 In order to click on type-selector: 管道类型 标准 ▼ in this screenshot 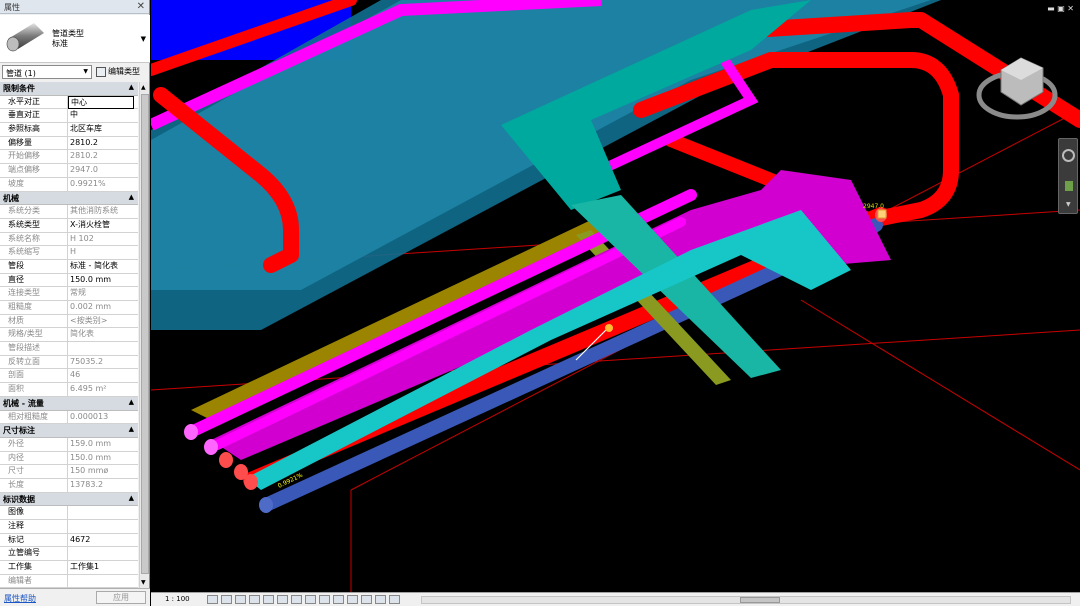, I will do `click(75, 39)`.